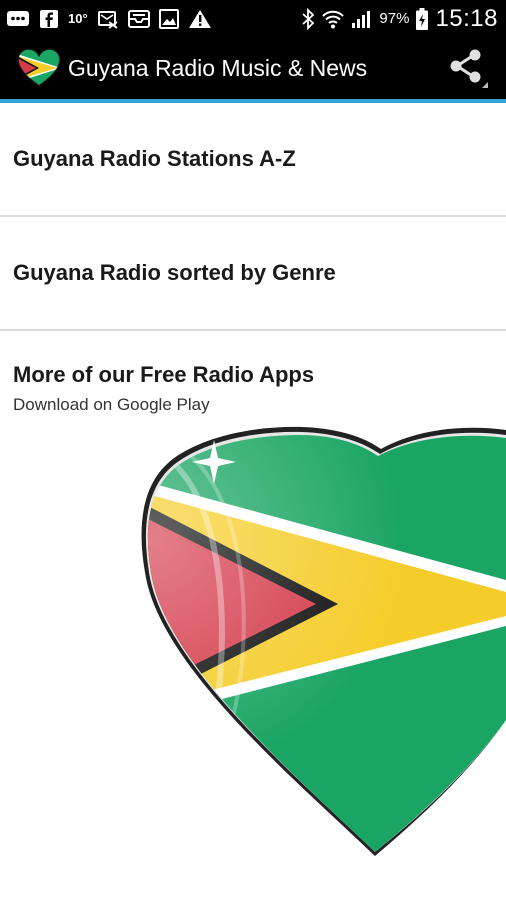  What do you see at coordinates (466, 18) in the screenshot?
I see `clock-text: 15:18` at bounding box center [466, 18].